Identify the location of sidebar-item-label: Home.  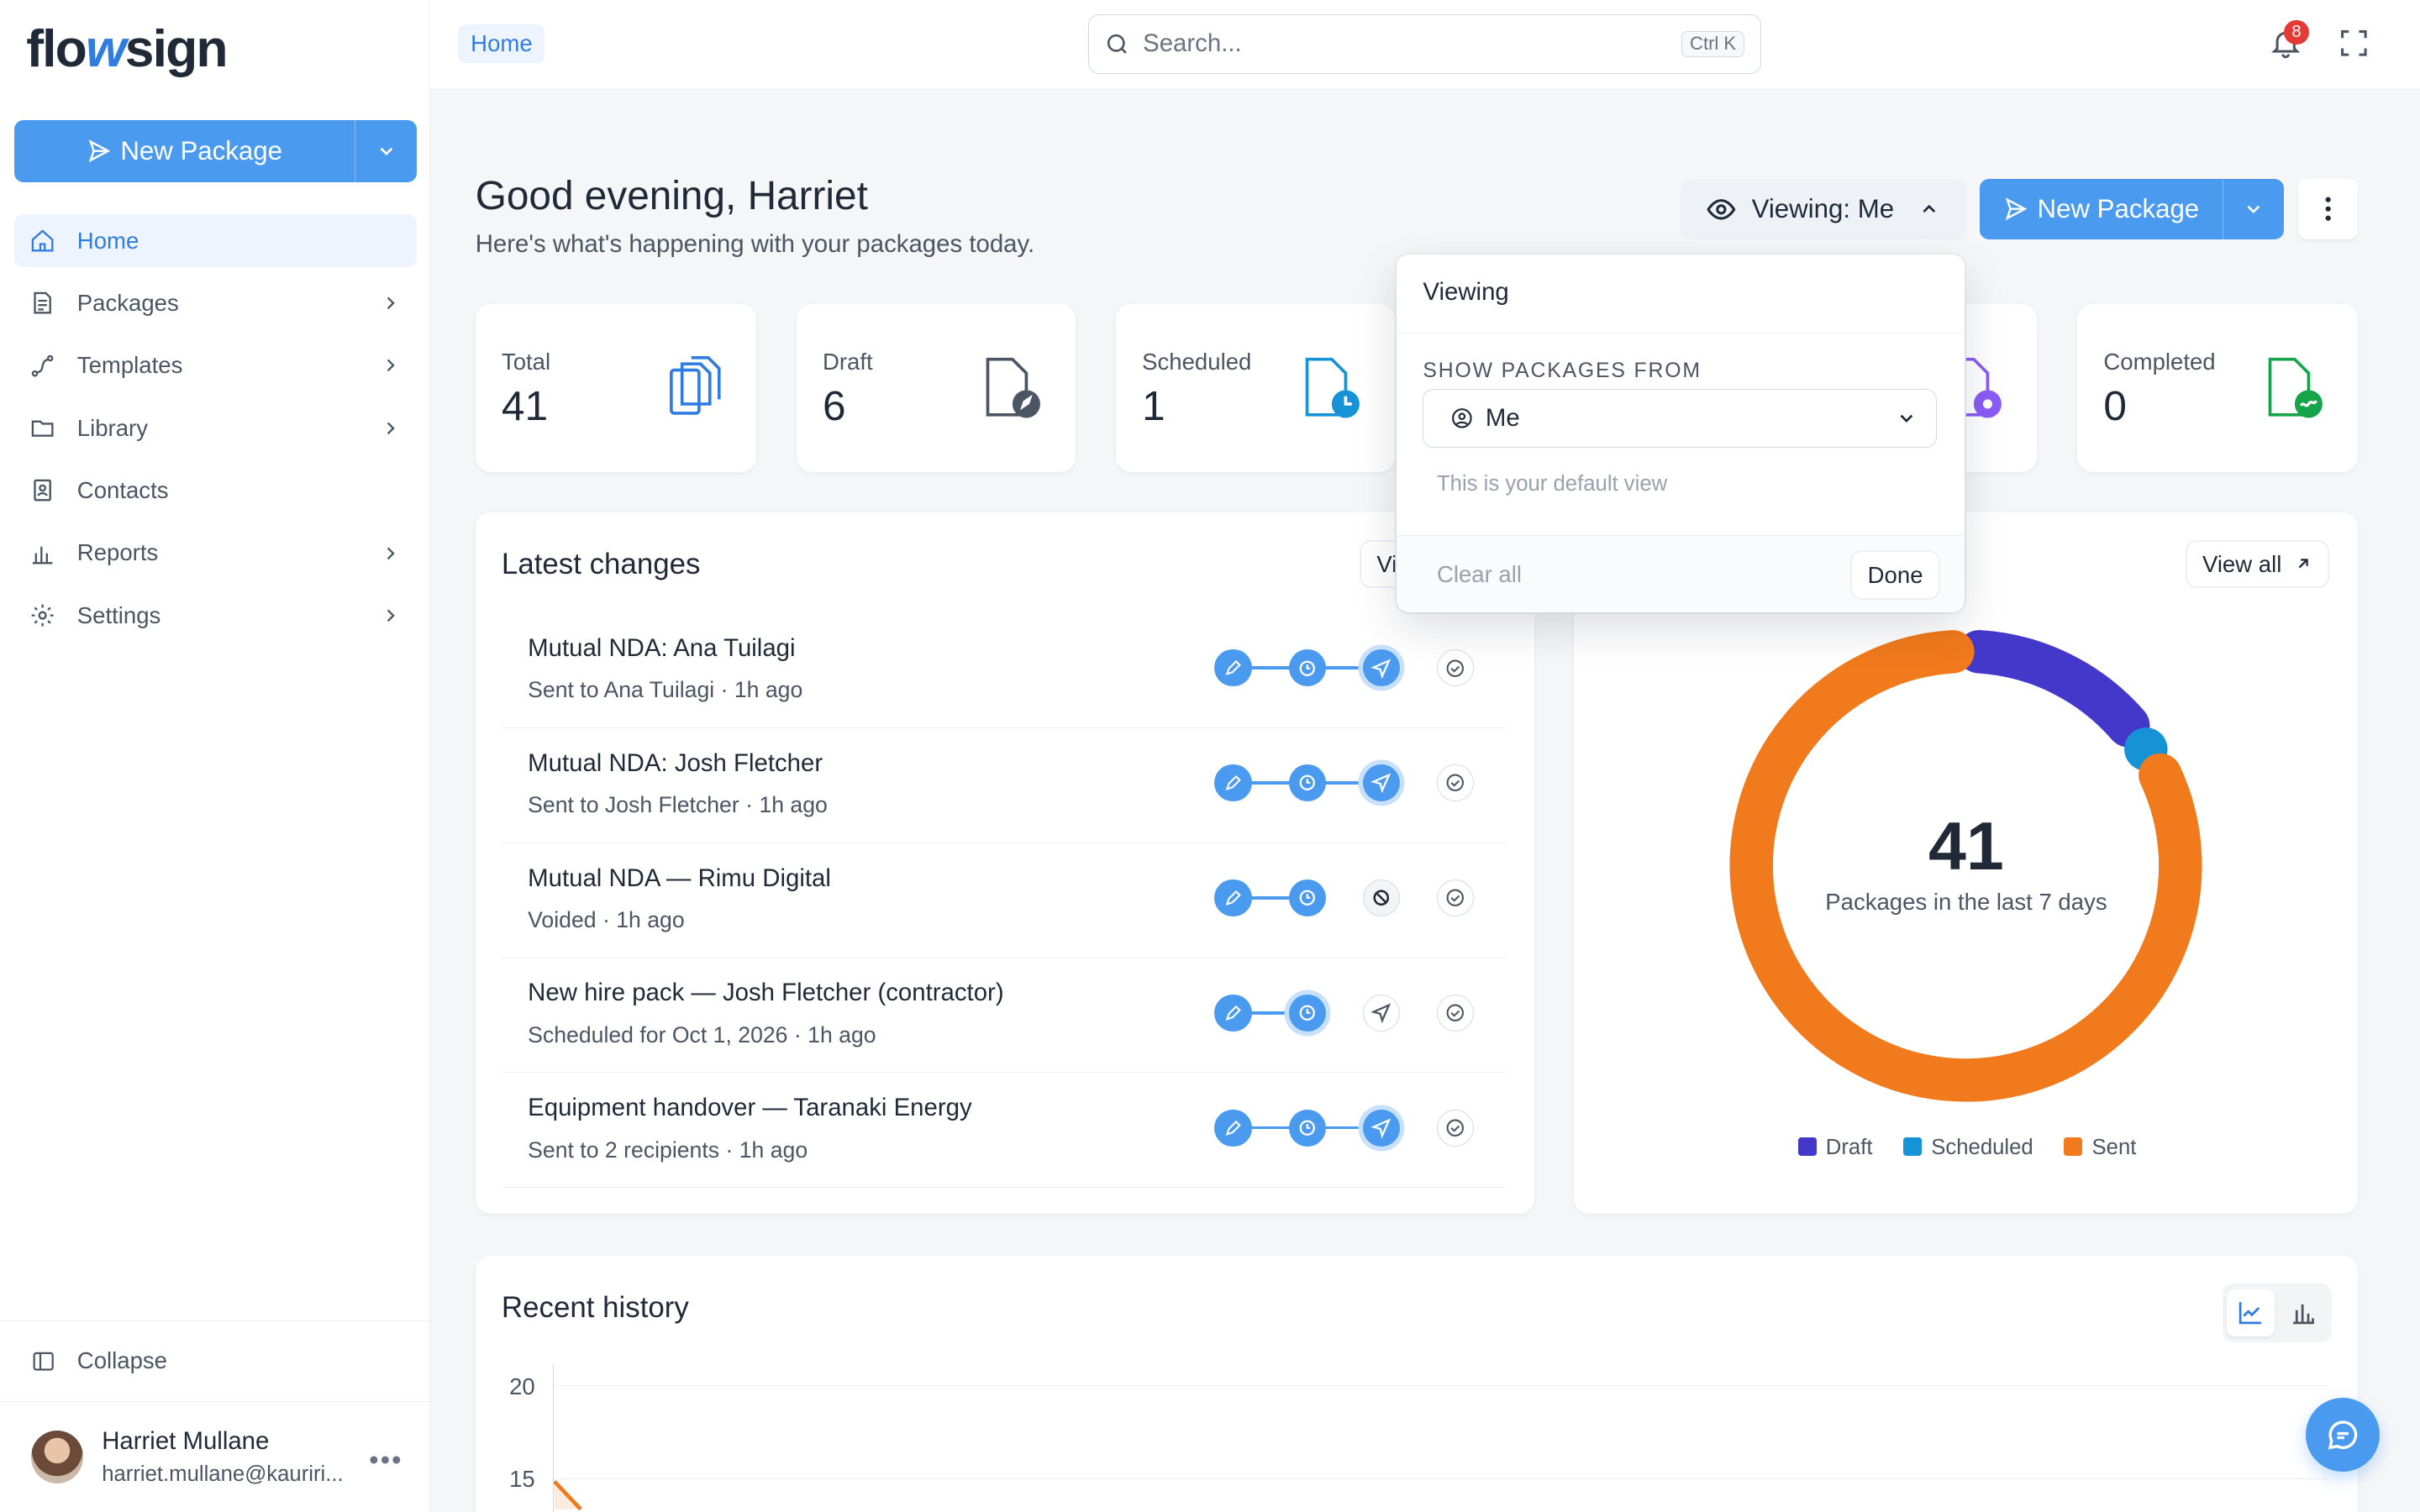
(107, 240).